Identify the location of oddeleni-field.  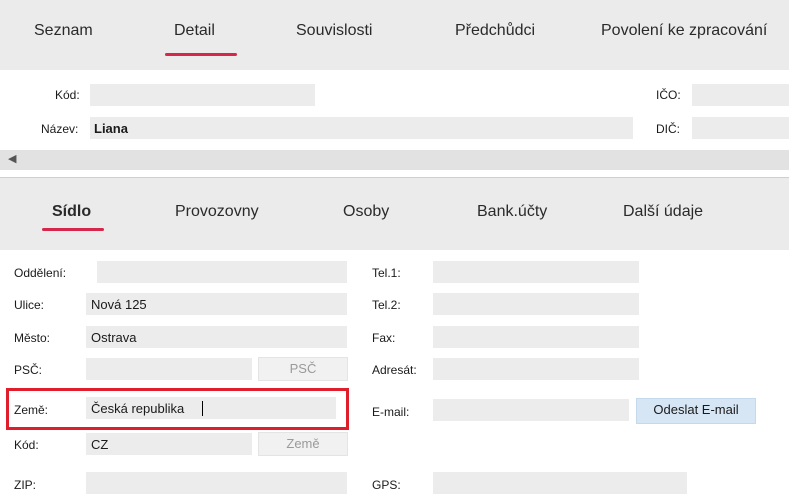
(222, 272).